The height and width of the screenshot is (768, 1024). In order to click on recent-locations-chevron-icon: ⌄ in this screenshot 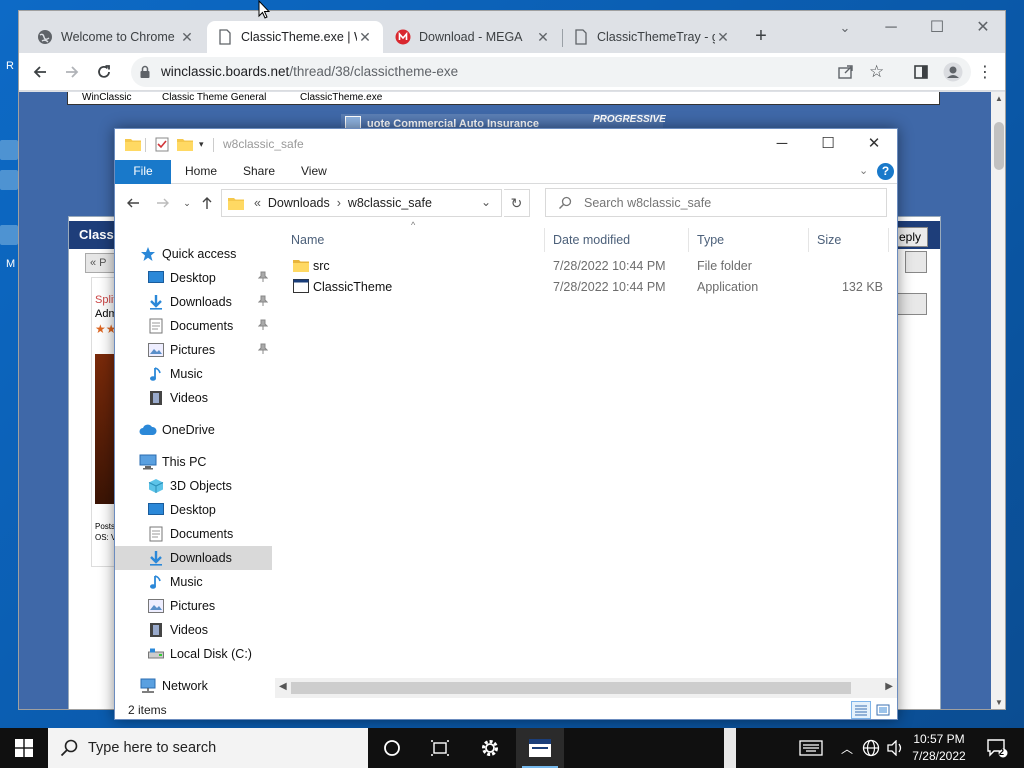, I will do `click(187, 204)`.